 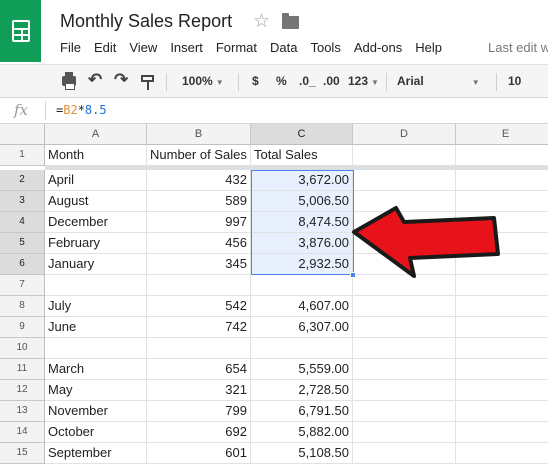 I want to click on star-icon: ☆, so click(x=261, y=21).